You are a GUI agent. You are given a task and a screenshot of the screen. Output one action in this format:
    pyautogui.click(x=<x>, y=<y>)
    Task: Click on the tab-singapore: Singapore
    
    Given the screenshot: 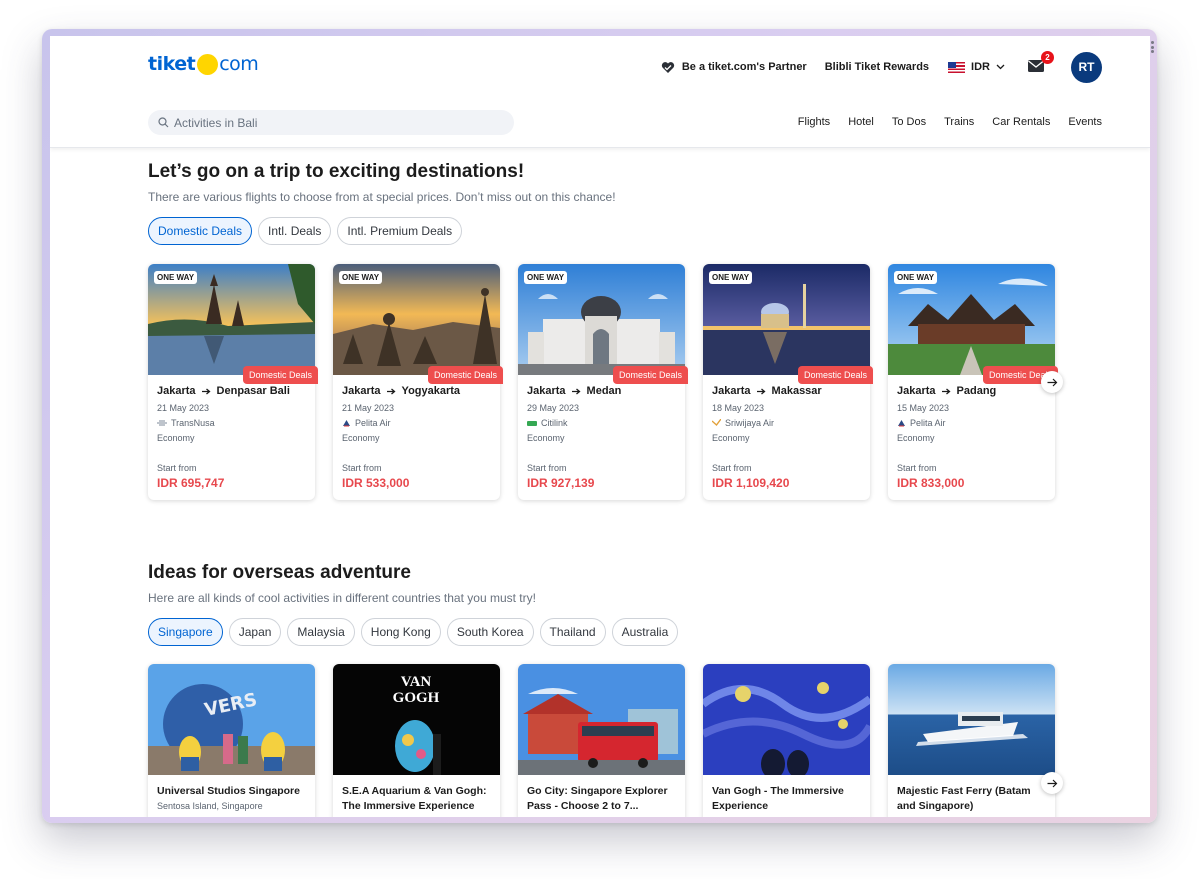 What is the action you would take?
    pyautogui.click(x=185, y=632)
    